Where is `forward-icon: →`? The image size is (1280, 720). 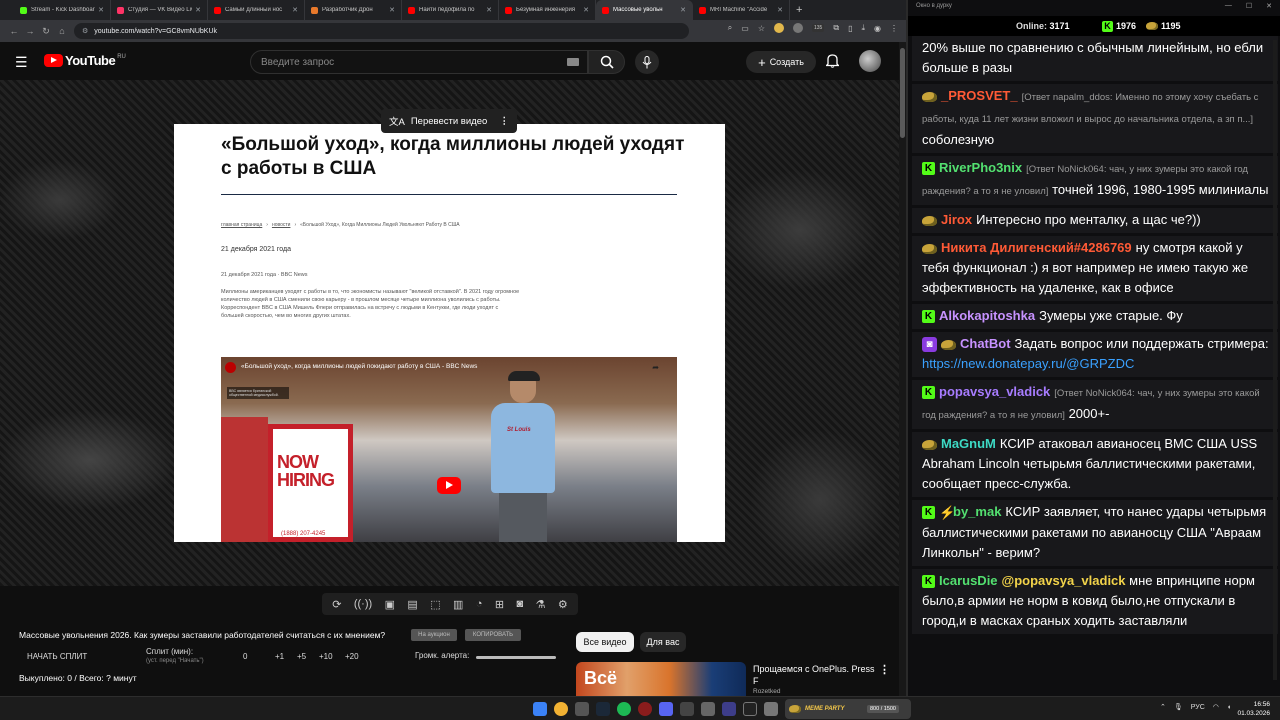 forward-icon: → is located at coordinates (30, 31).